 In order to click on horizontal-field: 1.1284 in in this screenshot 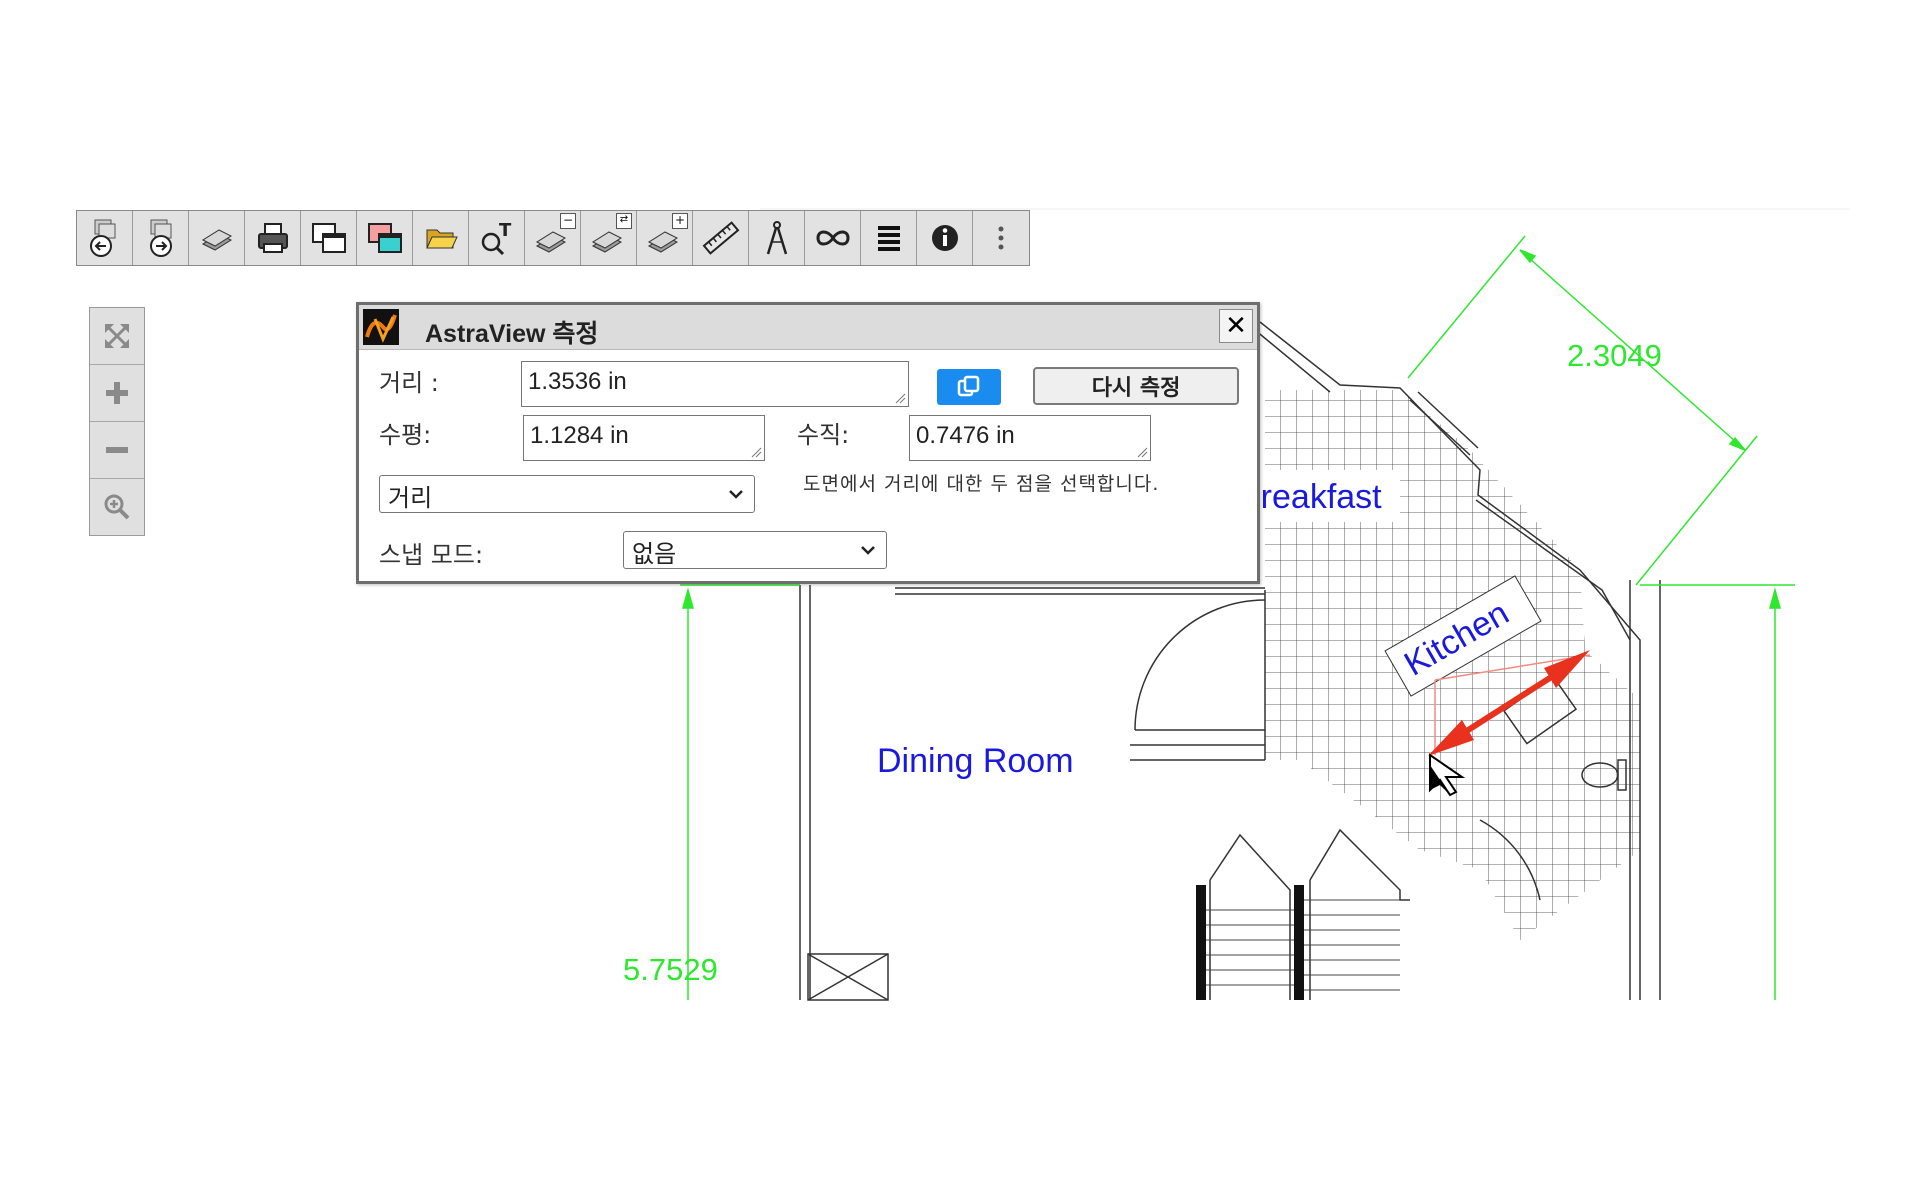, I will do `click(644, 438)`.